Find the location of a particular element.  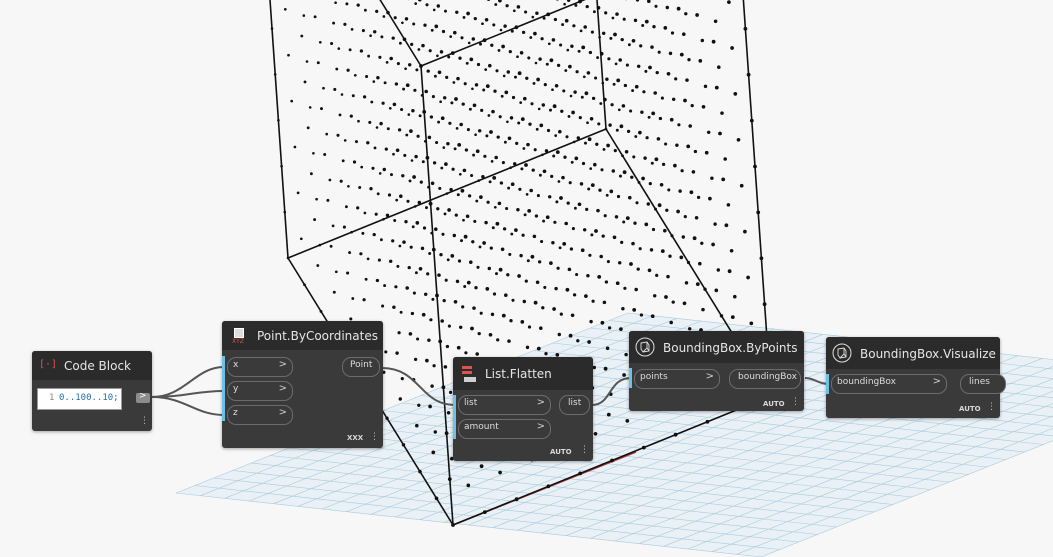

output-lines-label: lines is located at coordinates (979, 382).